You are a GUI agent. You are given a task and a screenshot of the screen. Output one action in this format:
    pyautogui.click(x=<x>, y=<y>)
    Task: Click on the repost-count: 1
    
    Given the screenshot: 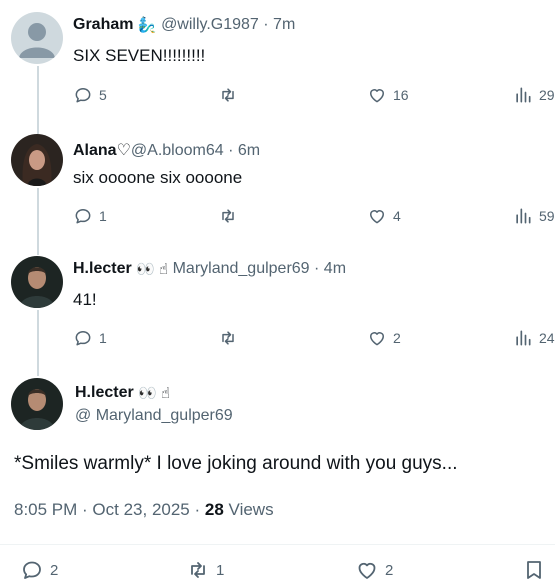 What is the action you would take?
    pyautogui.click(x=220, y=570)
    